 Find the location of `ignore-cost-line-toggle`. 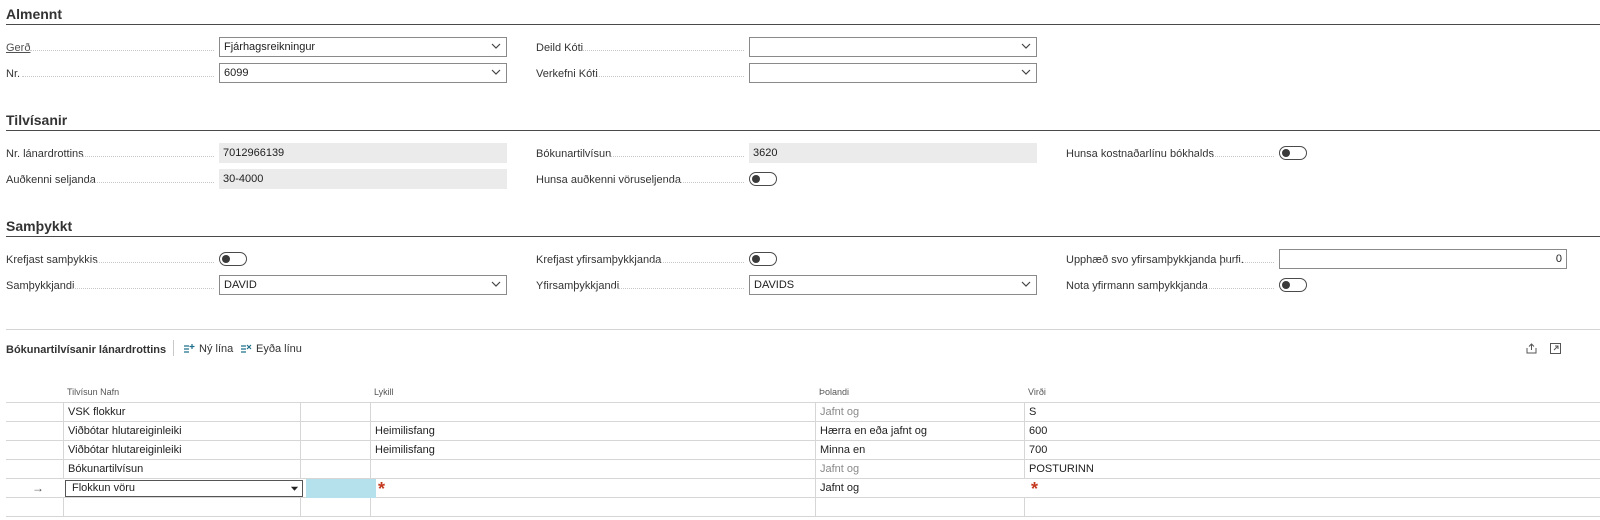

ignore-cost-line-toggle is located at coordinates (1293, 153).